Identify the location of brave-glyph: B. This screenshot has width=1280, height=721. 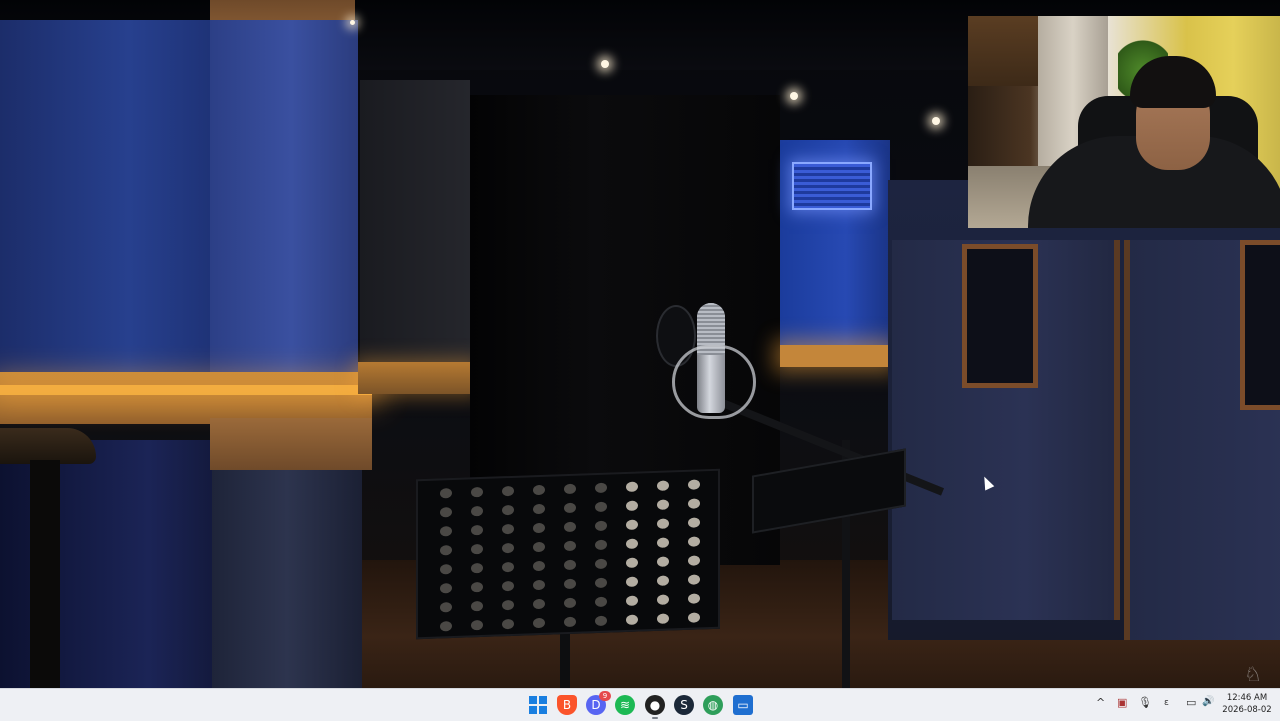
(567, 705).